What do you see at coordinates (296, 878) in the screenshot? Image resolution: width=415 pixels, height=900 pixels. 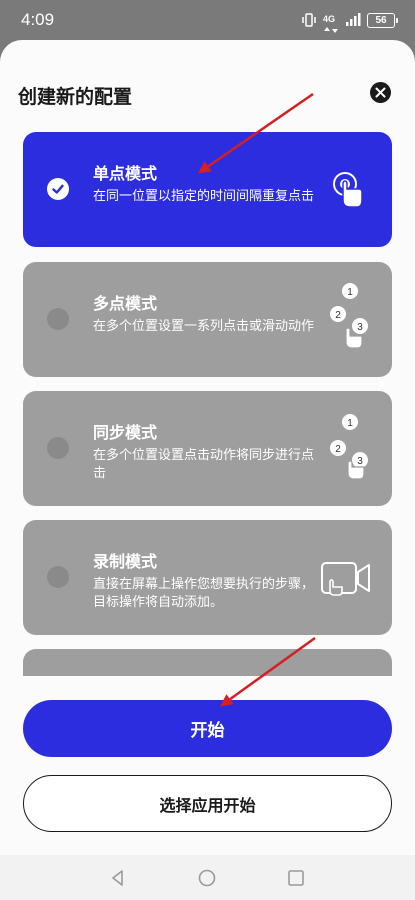 I see `recent-apps-icon` at bounding box center [296, 878].